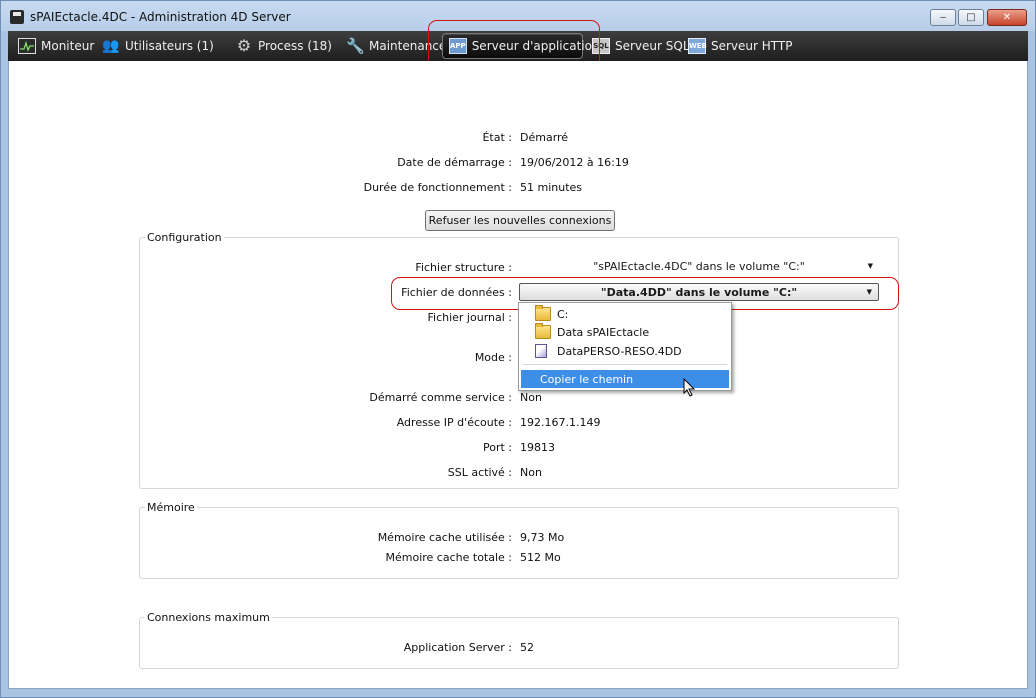 Image resolution: width=1036 pixels, height=698 pixels. What do you see at coordinates (971, 17) in the screenshot?
I see `maximize-button: □` at bounding box center [971, 17].